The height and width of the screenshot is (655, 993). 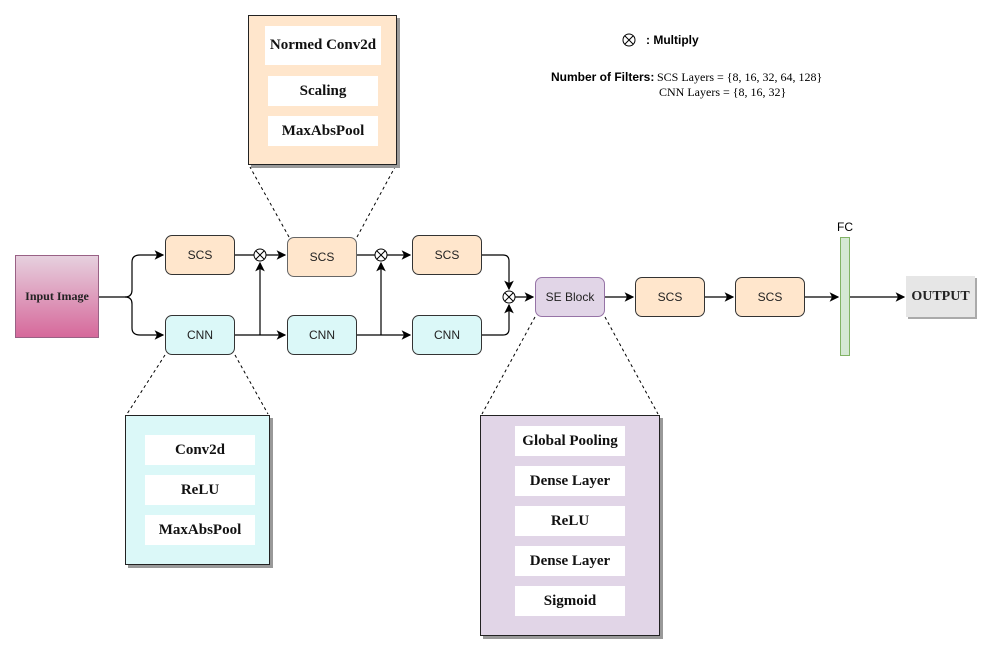 What do you see at coordinates (322, 335) in the screenshot?
I see `cnn-block-2: CNN` at bounding box center [322, 335].